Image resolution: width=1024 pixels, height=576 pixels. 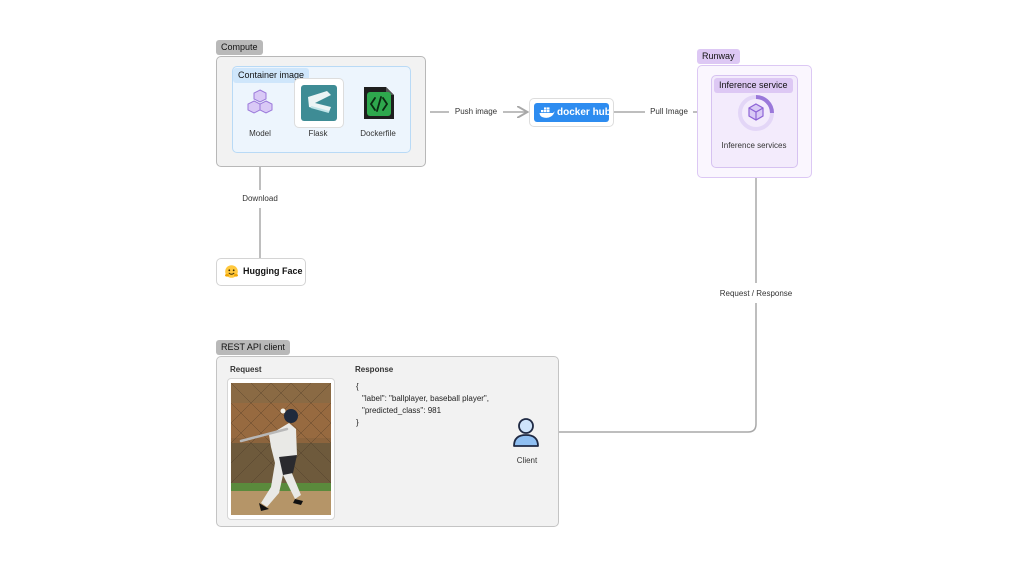 I want to click on response-json-line-1: "label": "ballplayer, baseball player",, so click(x=425, y=398).